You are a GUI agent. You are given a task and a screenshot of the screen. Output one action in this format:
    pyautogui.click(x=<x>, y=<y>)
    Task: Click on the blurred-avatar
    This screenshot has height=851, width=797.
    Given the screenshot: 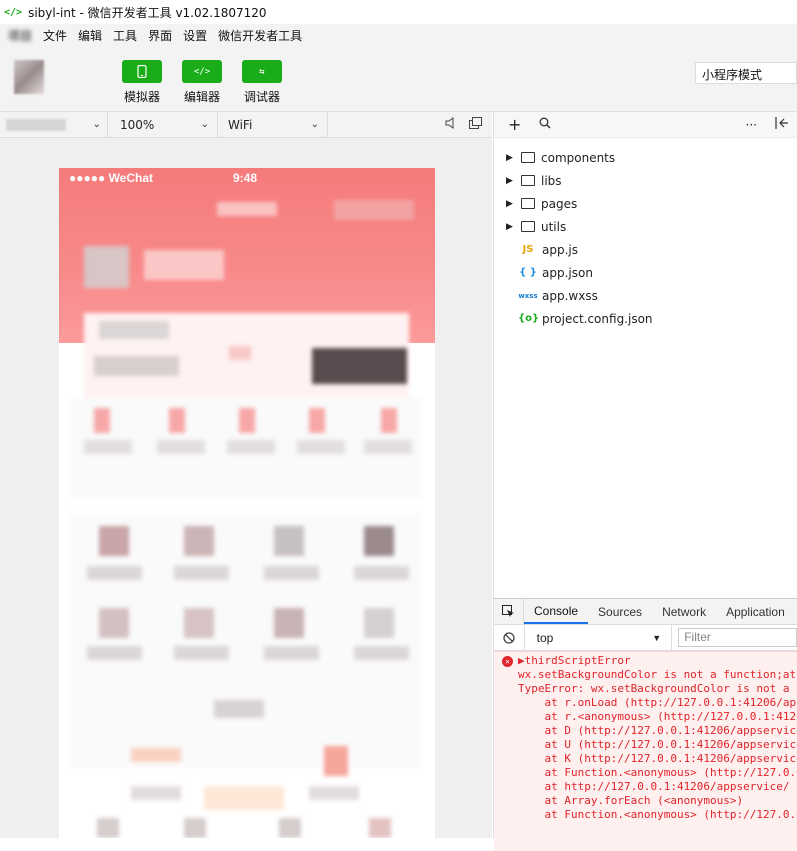 What is the action you would take?
    pyautogui.click(x=106, y=267)
    